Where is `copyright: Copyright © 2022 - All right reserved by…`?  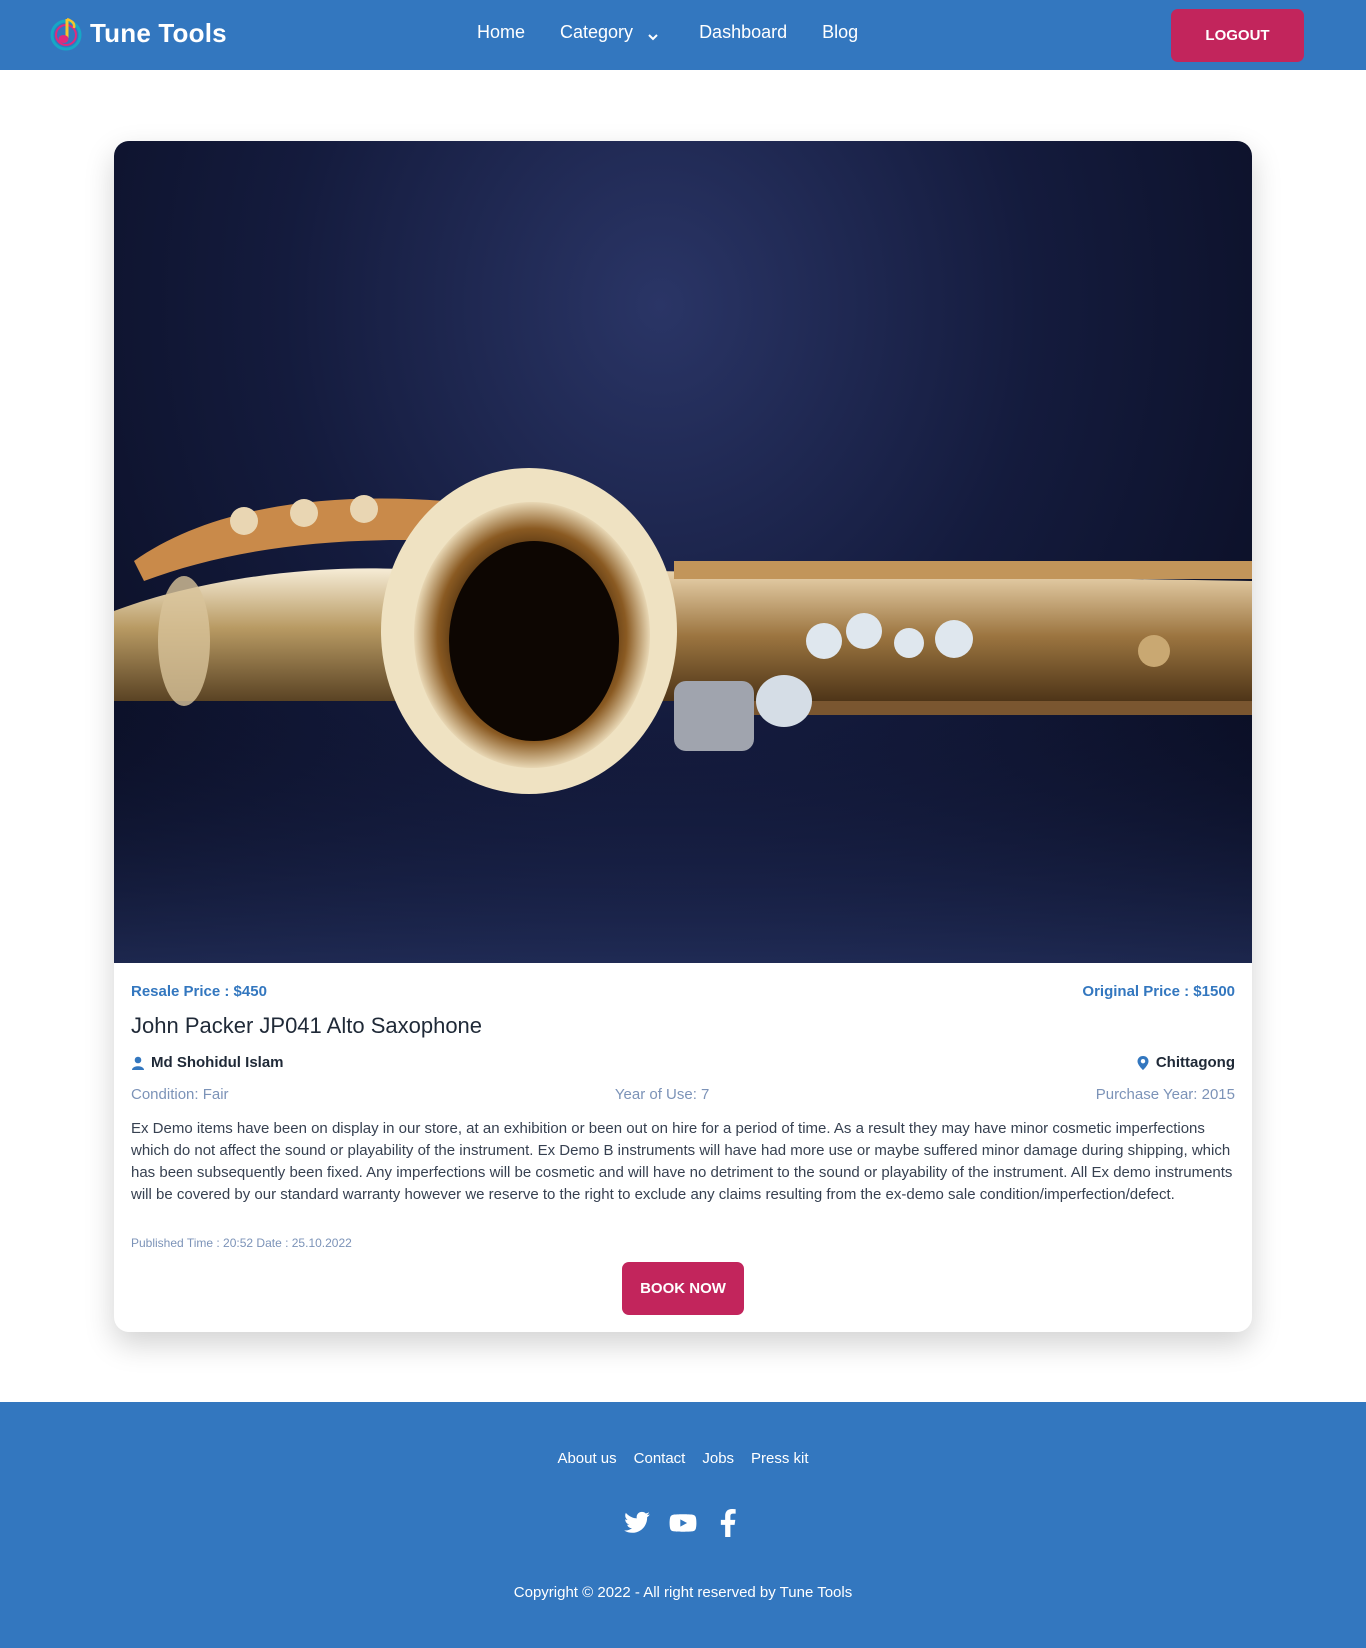
copyright: Copyright © 2022 - All right reserved by… is located at coordinates (683, 1592).